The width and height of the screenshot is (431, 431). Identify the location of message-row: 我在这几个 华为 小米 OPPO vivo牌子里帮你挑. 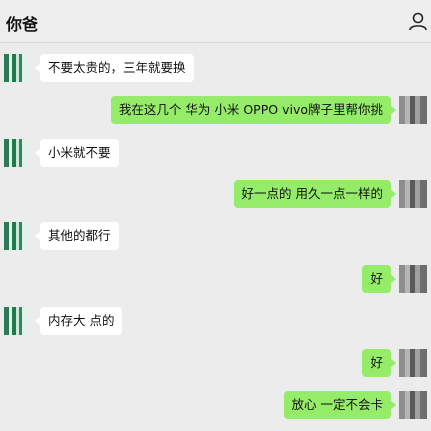
(215, 116).